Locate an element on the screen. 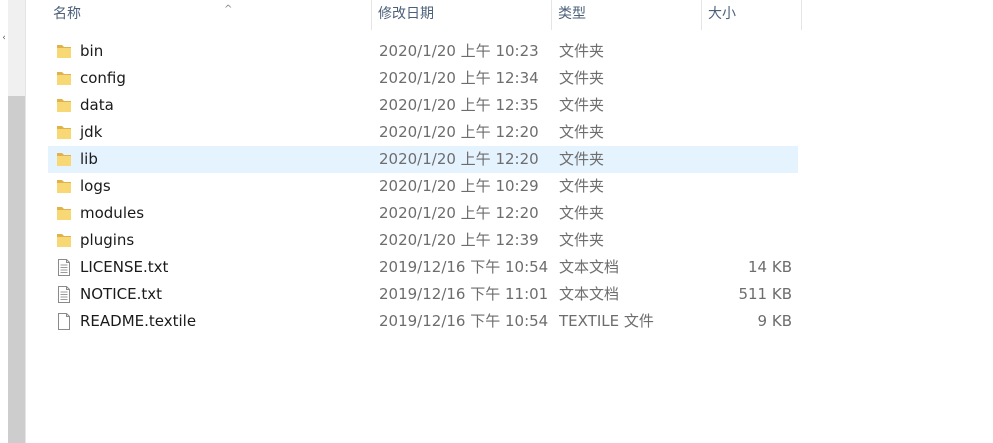 The image size is (993, 443). column-header-modified-label: 修改日期 is located at coordinates (406, 14).